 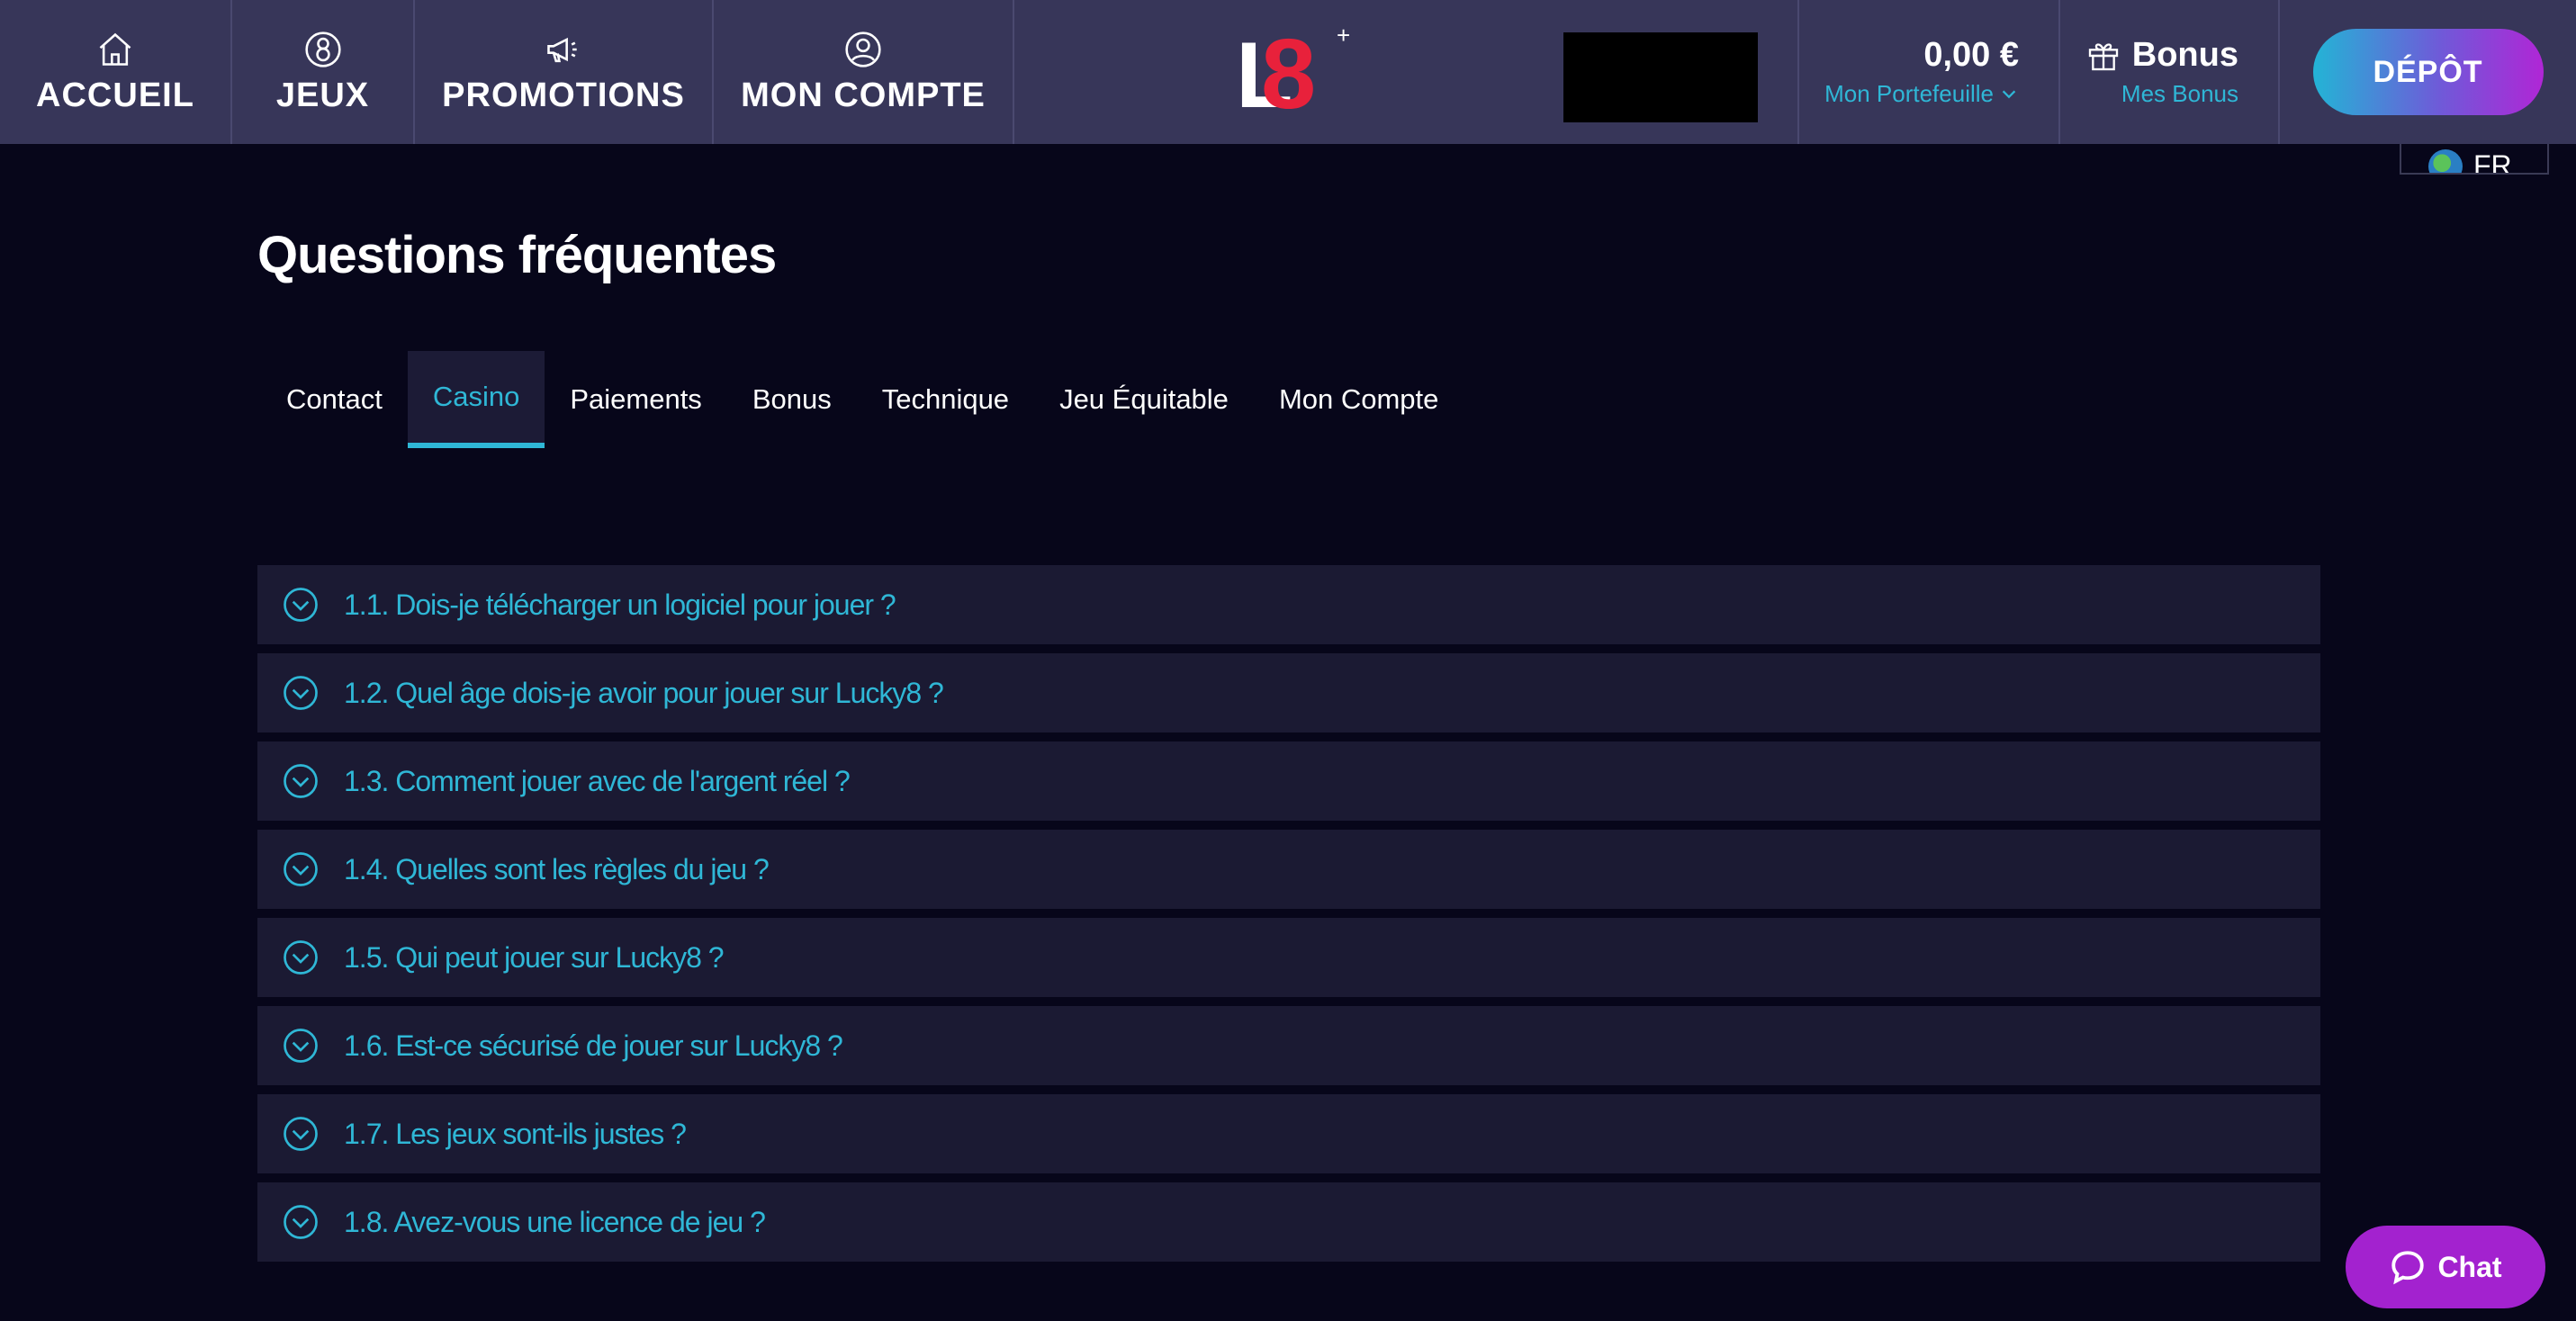 What do you see at coordinates (1660, 77) in the screenshot?
I see `redacted-block` at bounding box center [1660, 77].